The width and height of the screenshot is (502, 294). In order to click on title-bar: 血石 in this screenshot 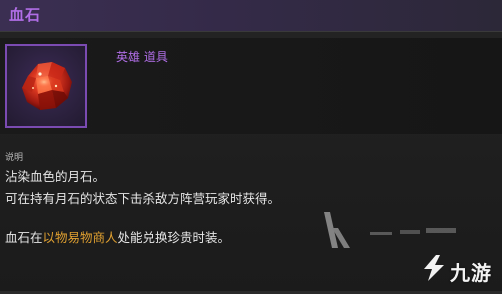, I will do `click(251, 16)`.